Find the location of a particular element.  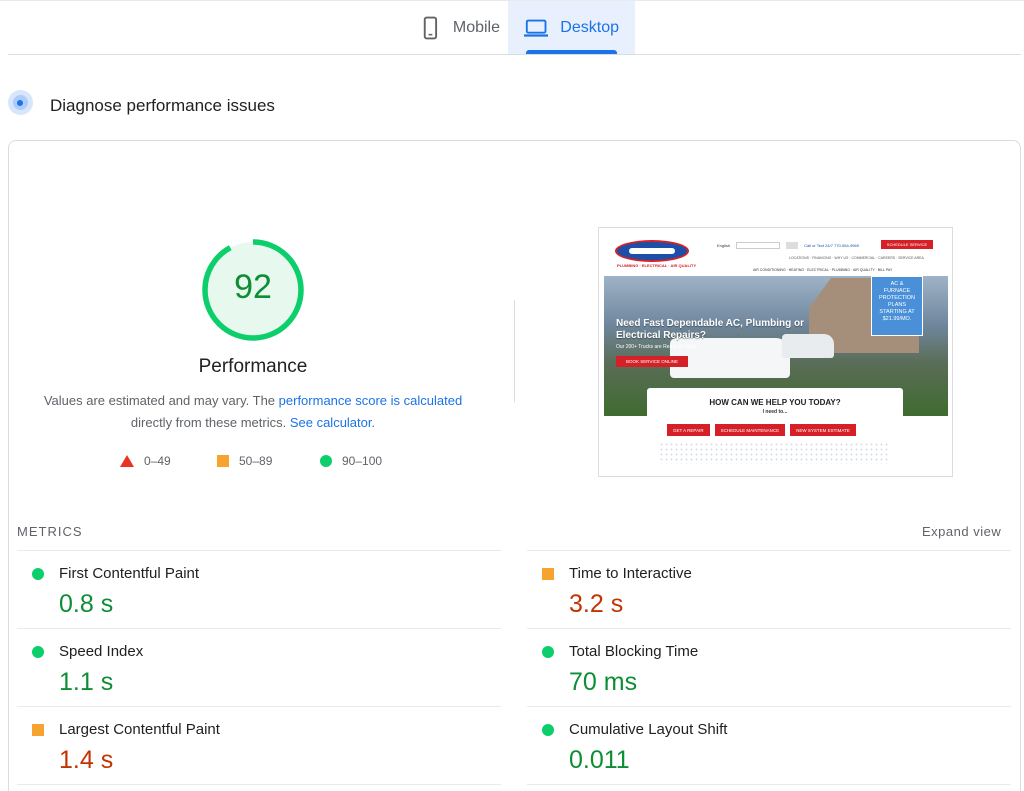

site-topbar: English Call or Text 24/7 770-594-9969 is located at coordinates (788, 245).